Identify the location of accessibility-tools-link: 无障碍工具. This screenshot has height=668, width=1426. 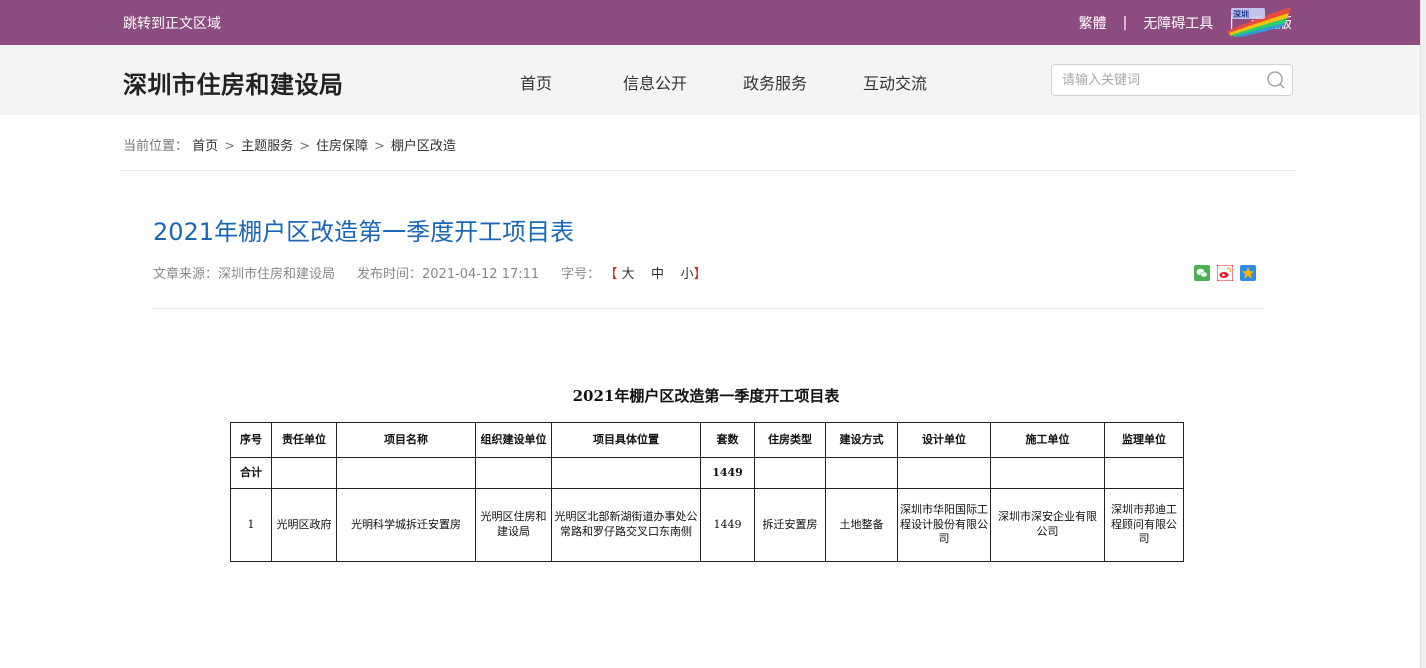
(1178, 23).